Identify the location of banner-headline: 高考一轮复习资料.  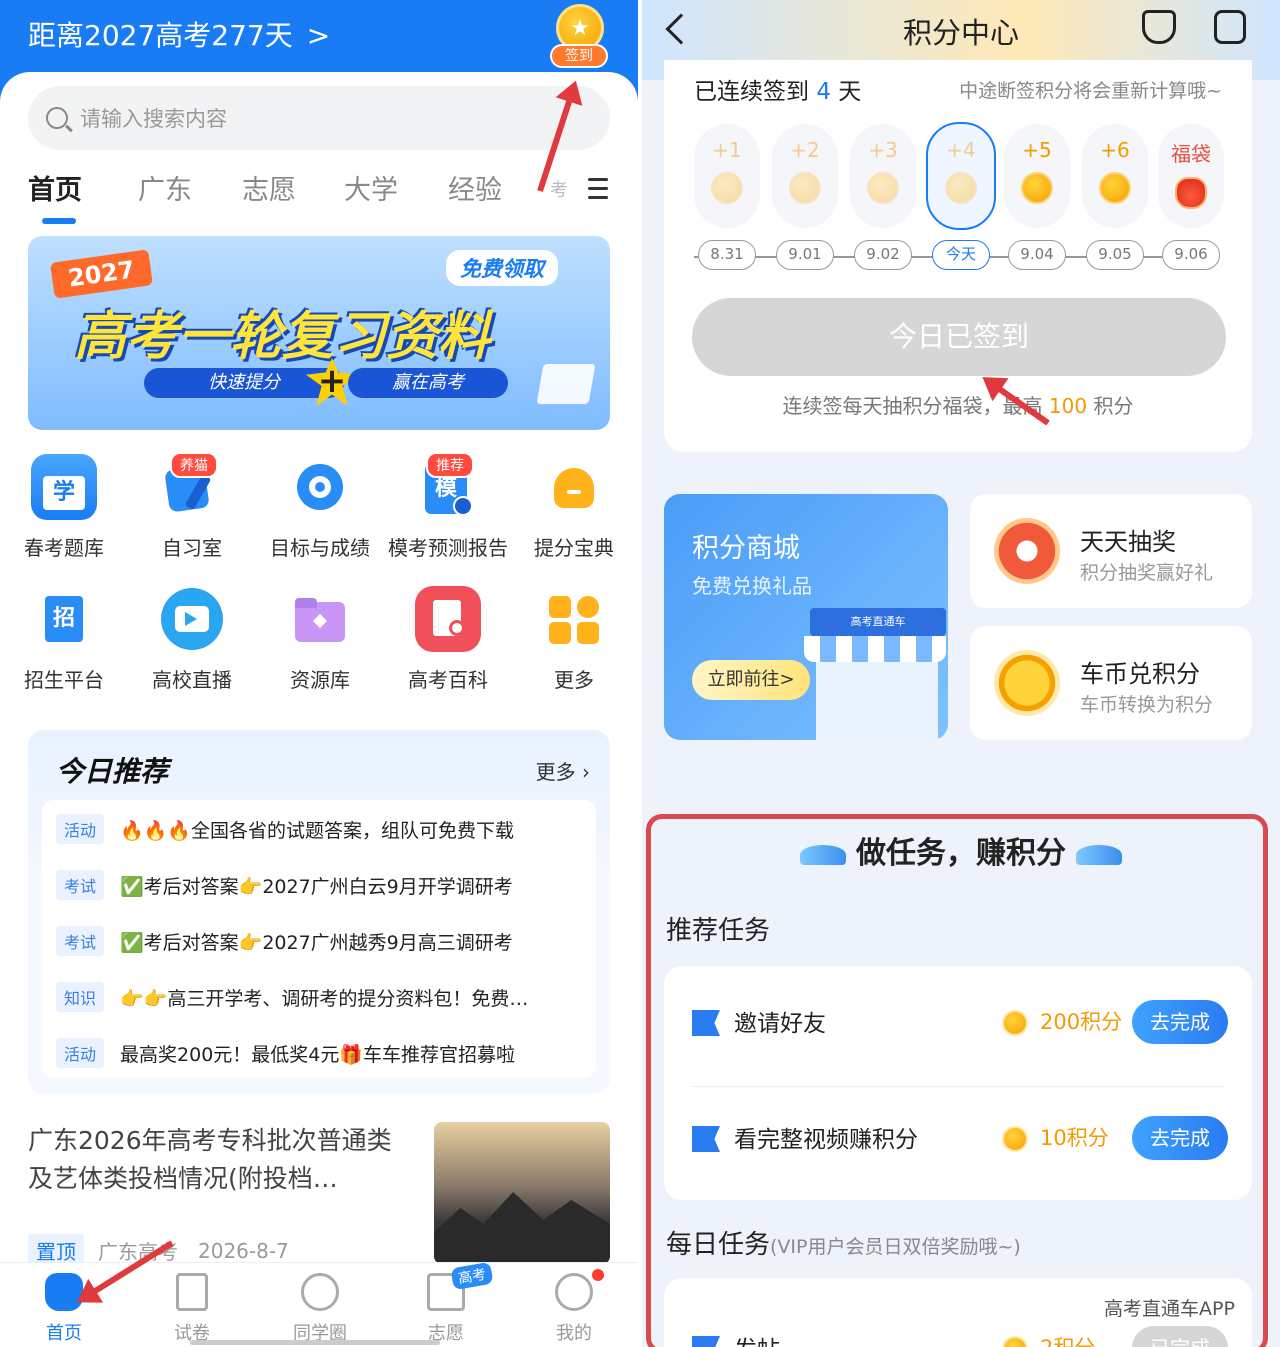
(282, 337).